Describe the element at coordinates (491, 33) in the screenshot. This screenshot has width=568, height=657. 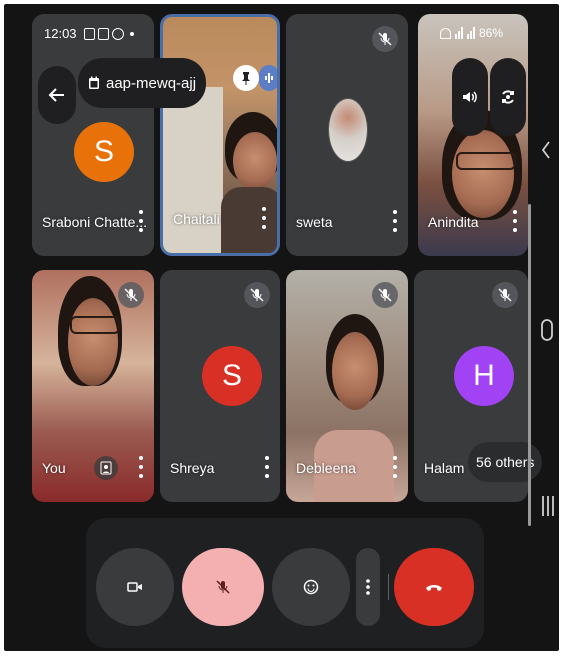
I see `battery-level: 86%` at that location.